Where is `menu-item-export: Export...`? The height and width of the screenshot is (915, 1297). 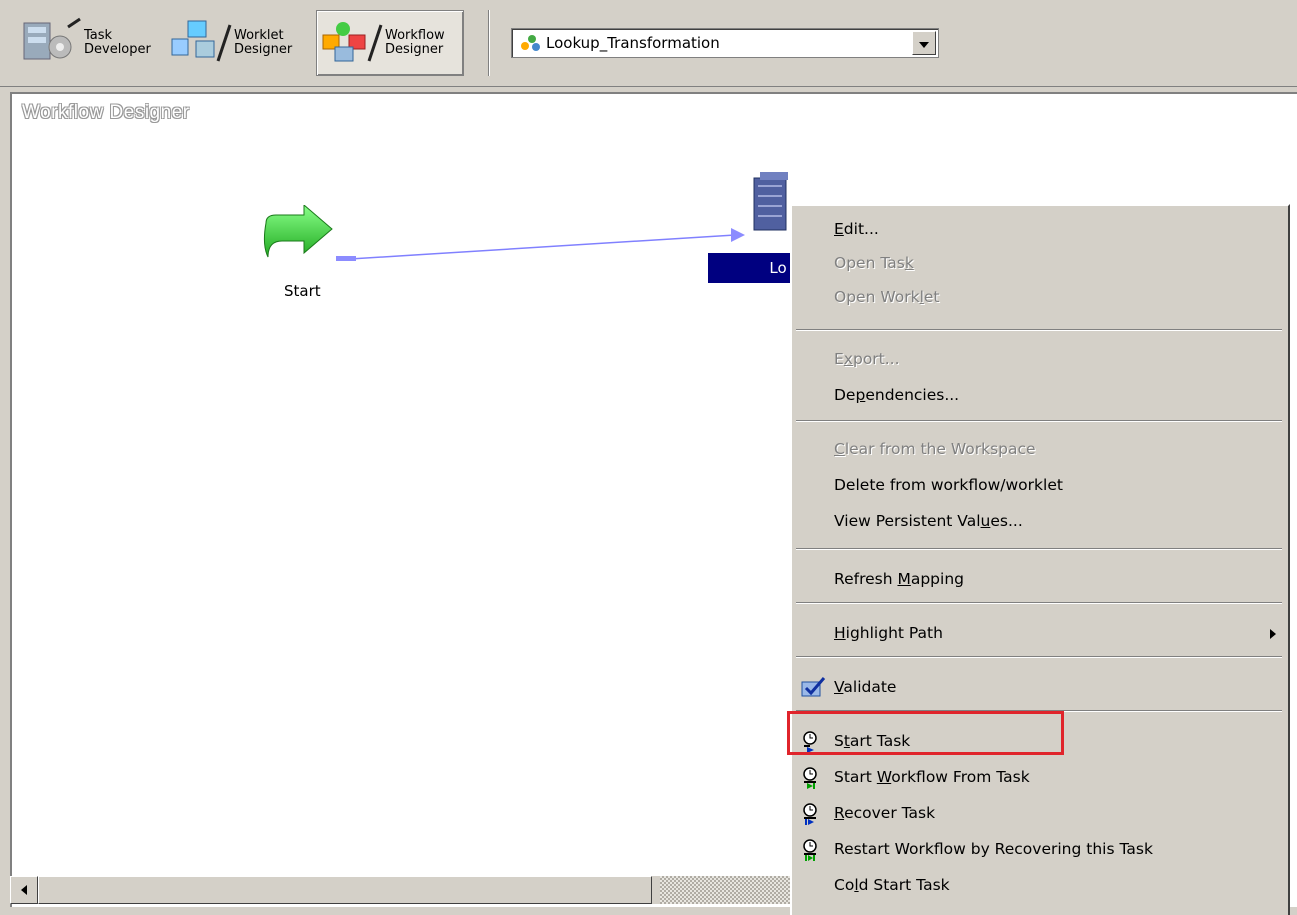 menu-item-export: Export... is located at coordinates (1040, 359).